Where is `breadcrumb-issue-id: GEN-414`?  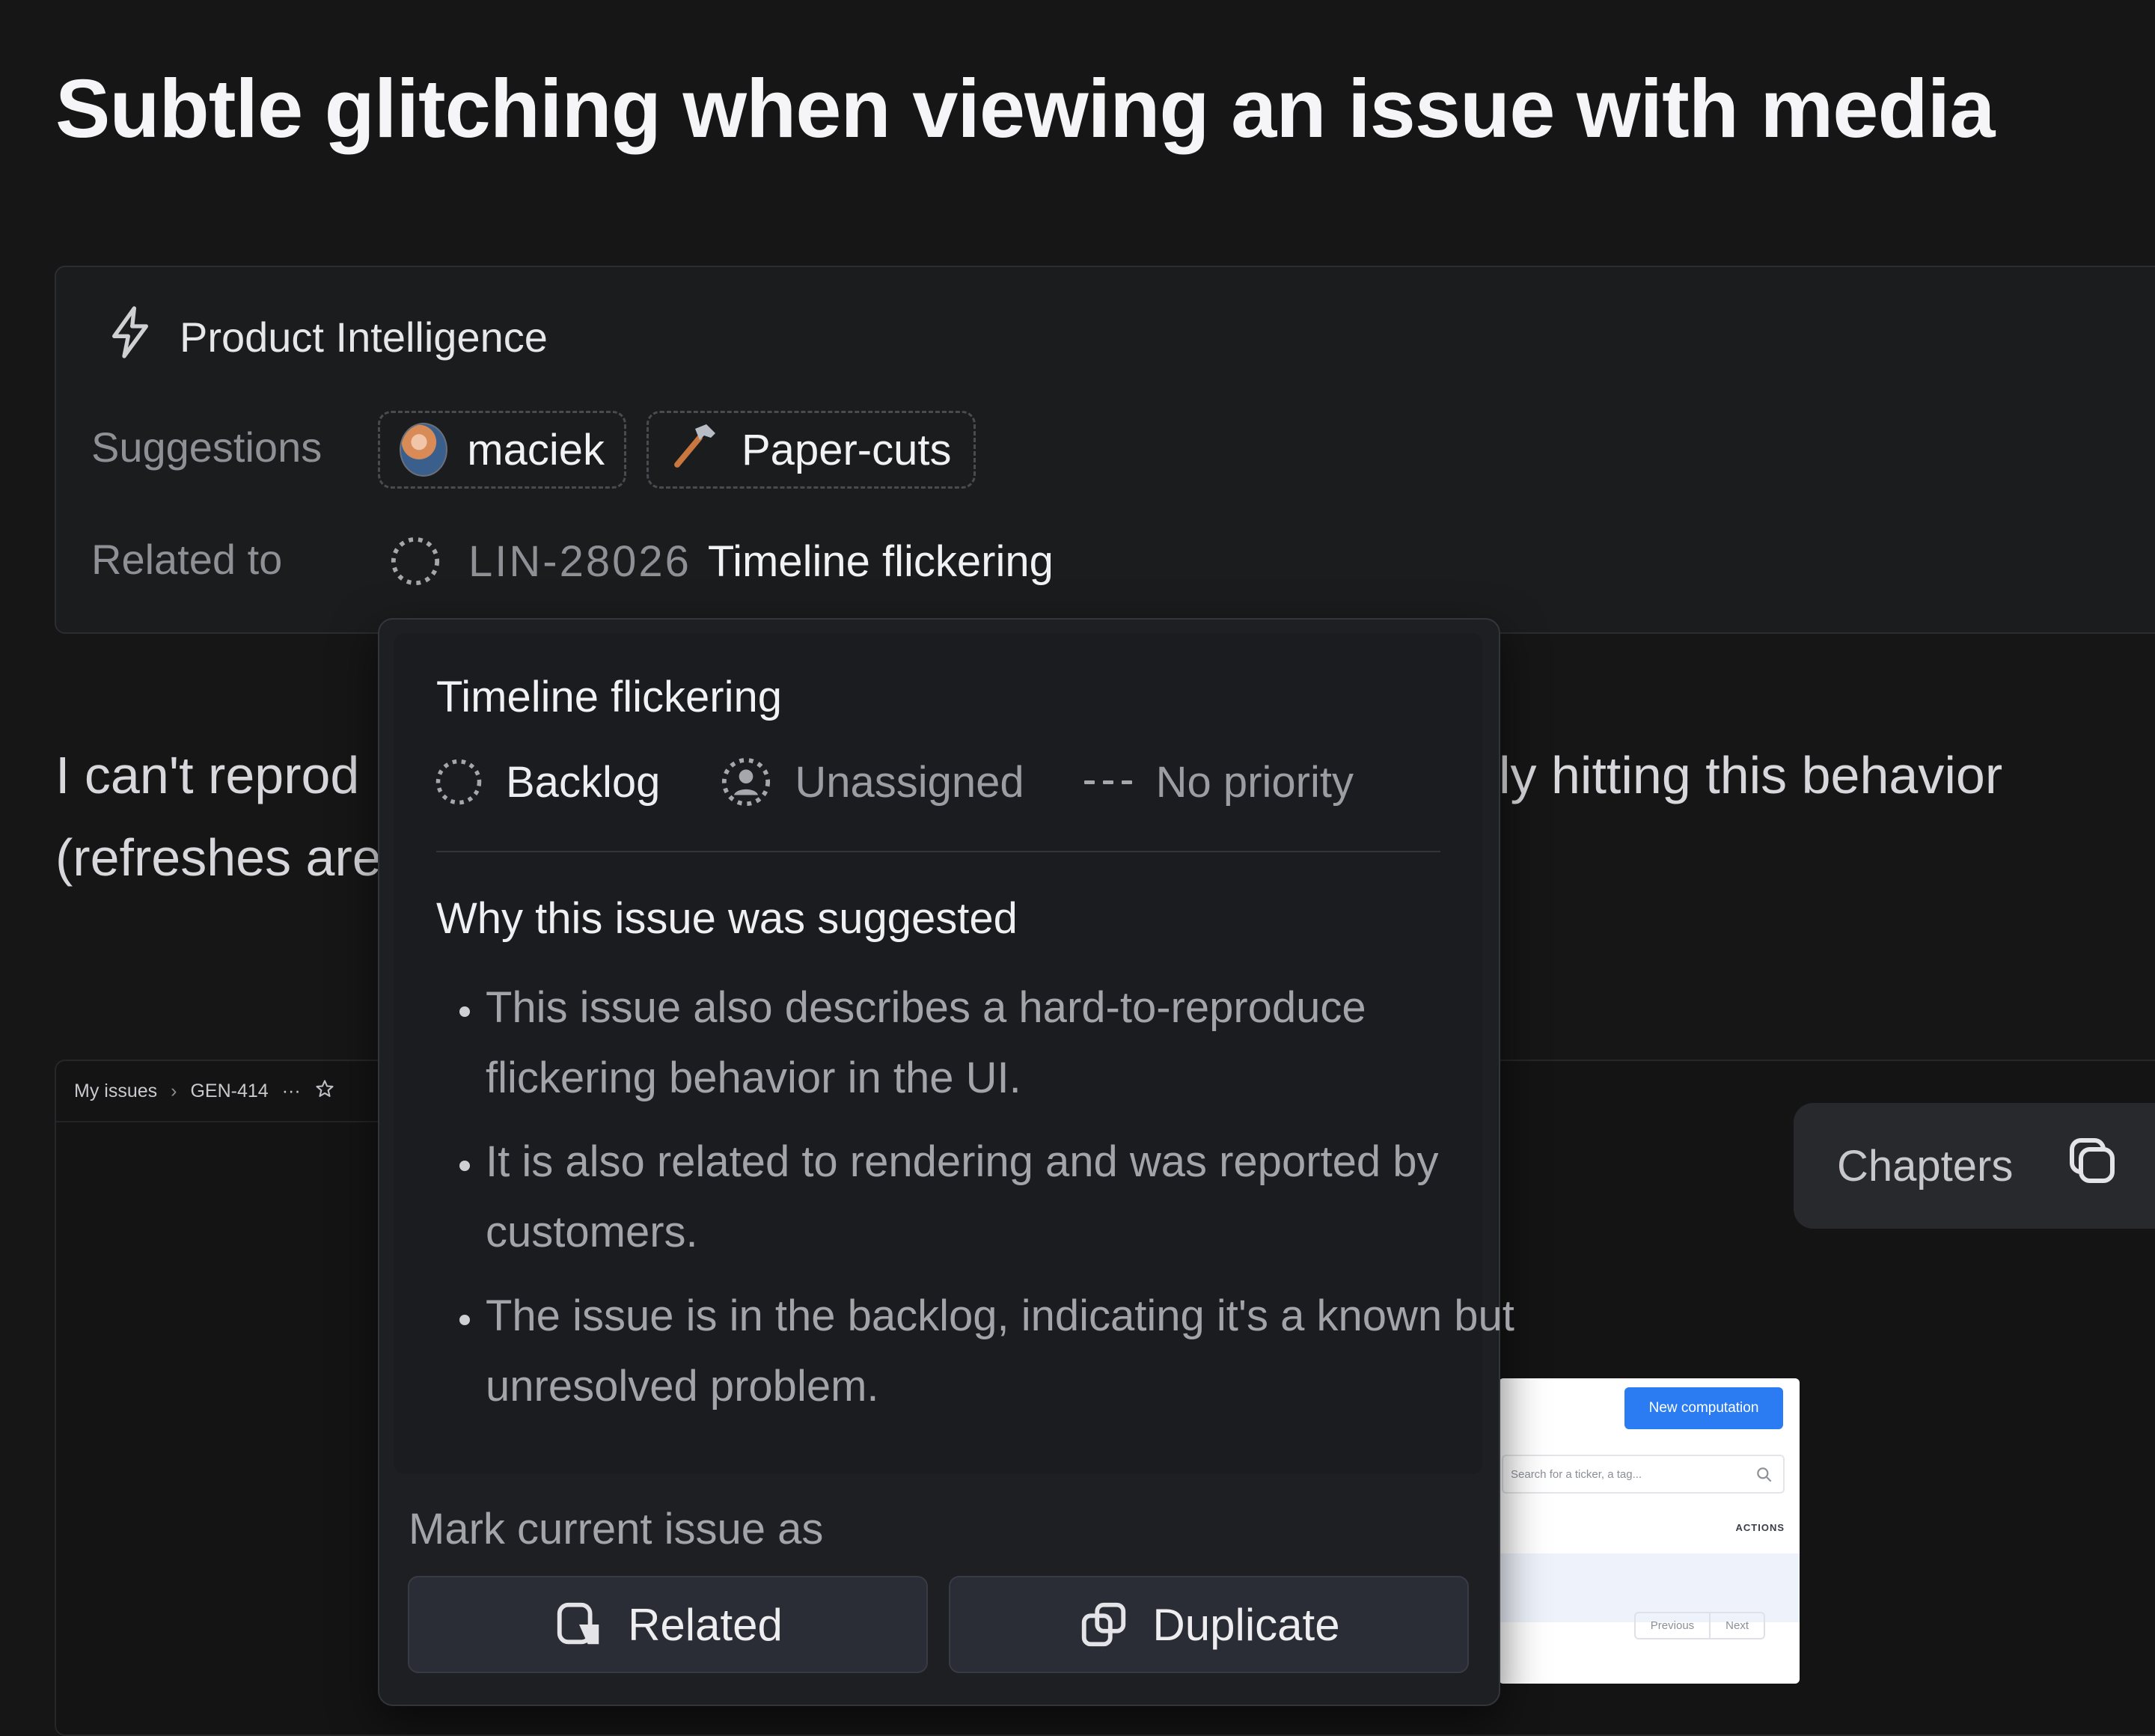
breadcrumb-issue-id: GEN-414 is located at coordinates (229, 1091).